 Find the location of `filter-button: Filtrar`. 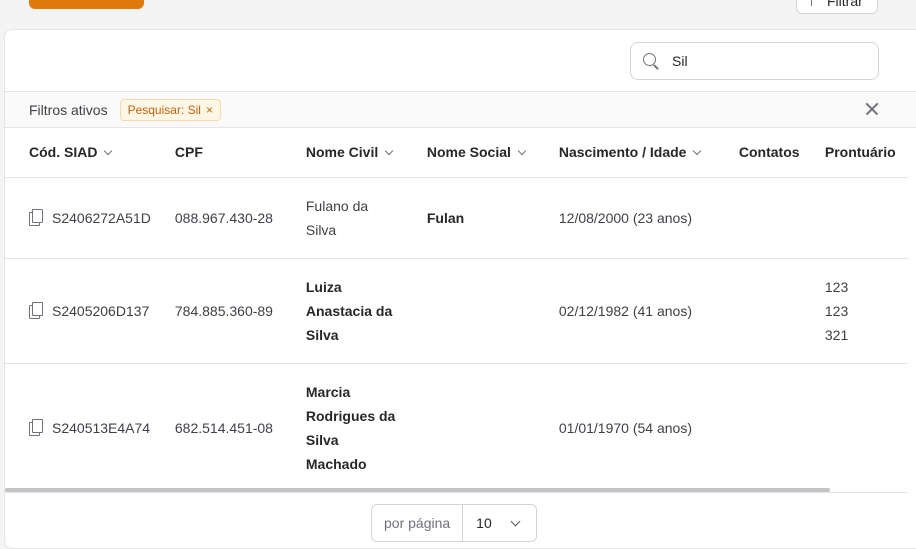

filter-button: Filtrar is located at coordinates (837, 7).